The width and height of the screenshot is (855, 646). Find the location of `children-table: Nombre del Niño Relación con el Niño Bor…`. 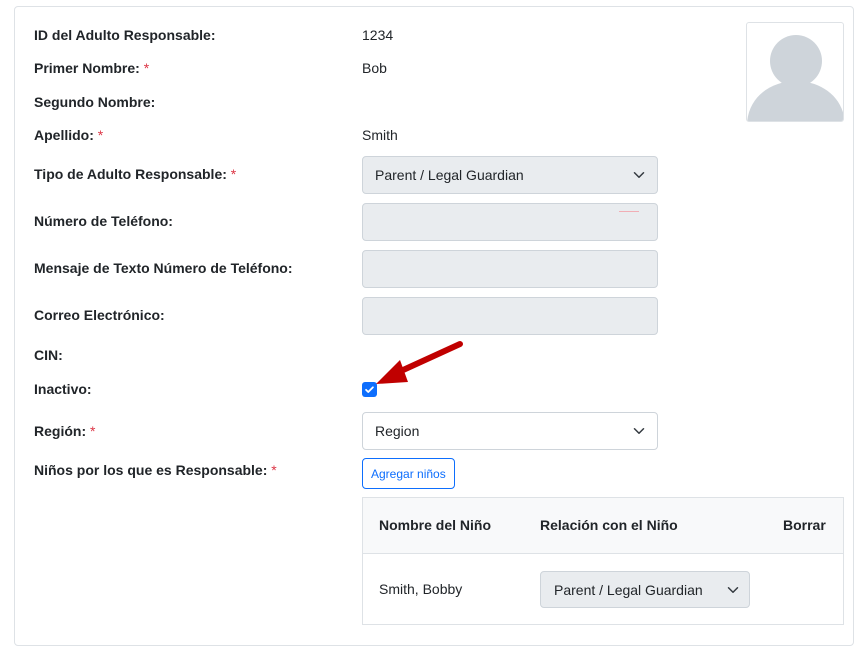

children-table: Nombre del Niño Relación con el Niño Bor… is located at coordinates (603, 561).